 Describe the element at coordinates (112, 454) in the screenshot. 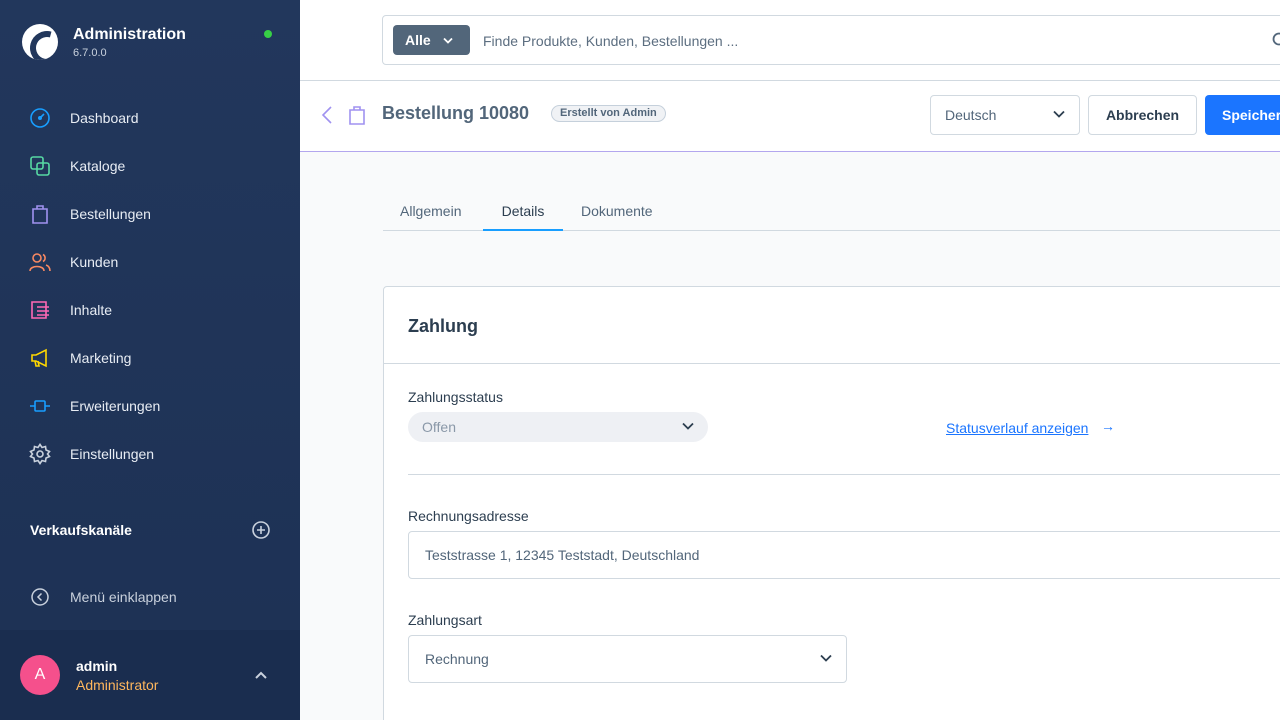

I see `sidebar-item-label: Einstellungen` at that location.